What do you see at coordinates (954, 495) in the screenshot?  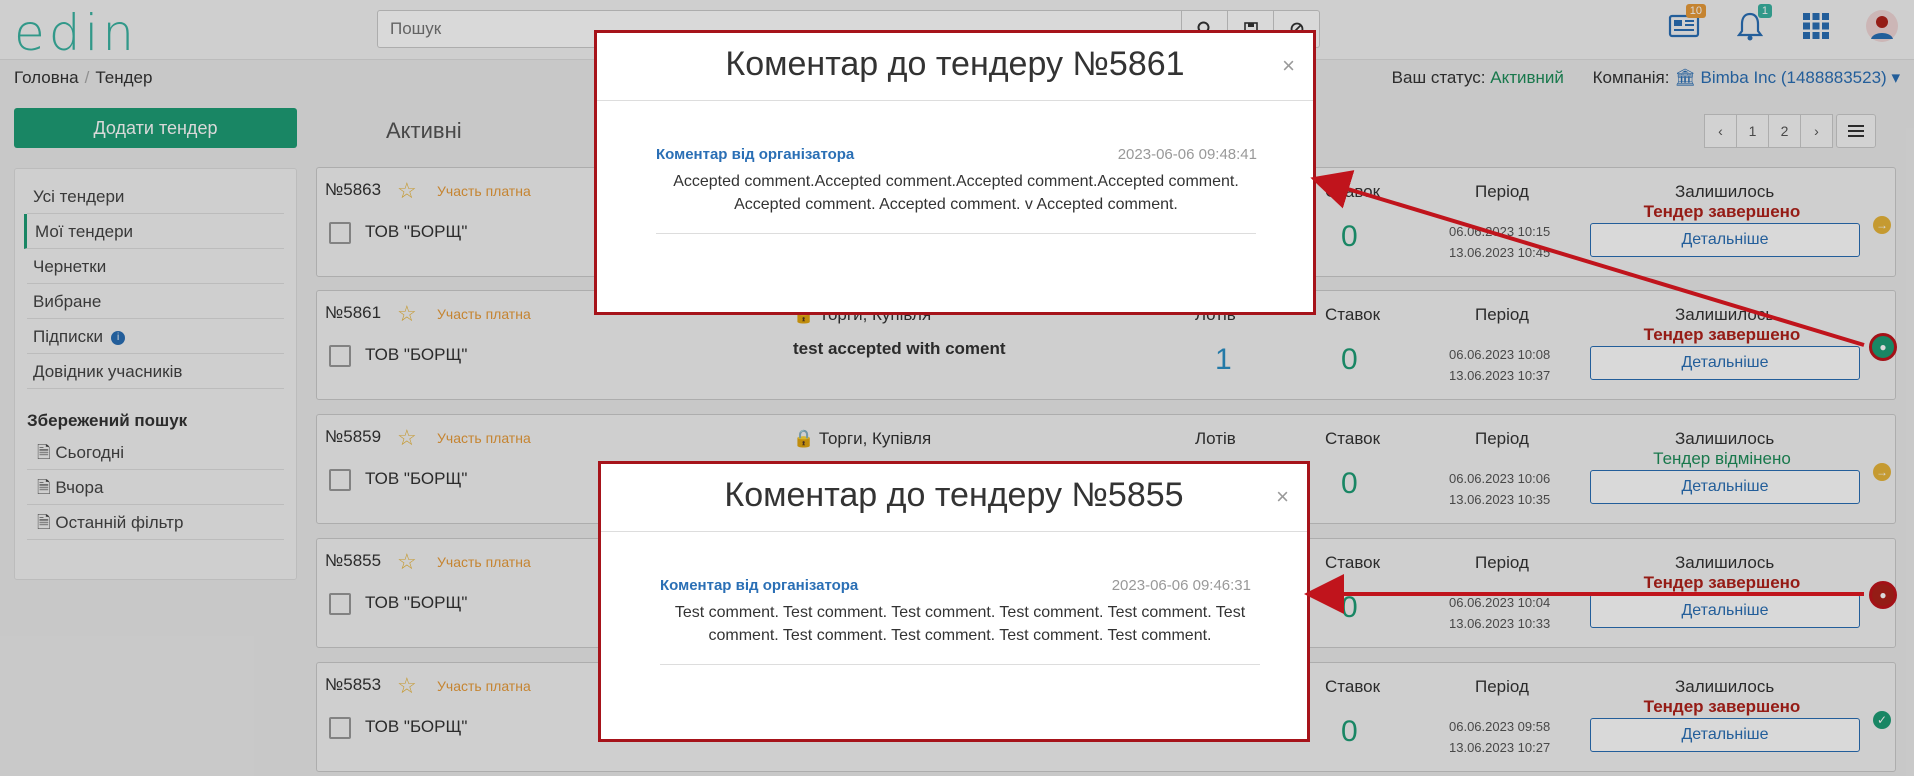 I see `modal-title: Коментар до тендеру №5855` at bounding box center [954, 495].